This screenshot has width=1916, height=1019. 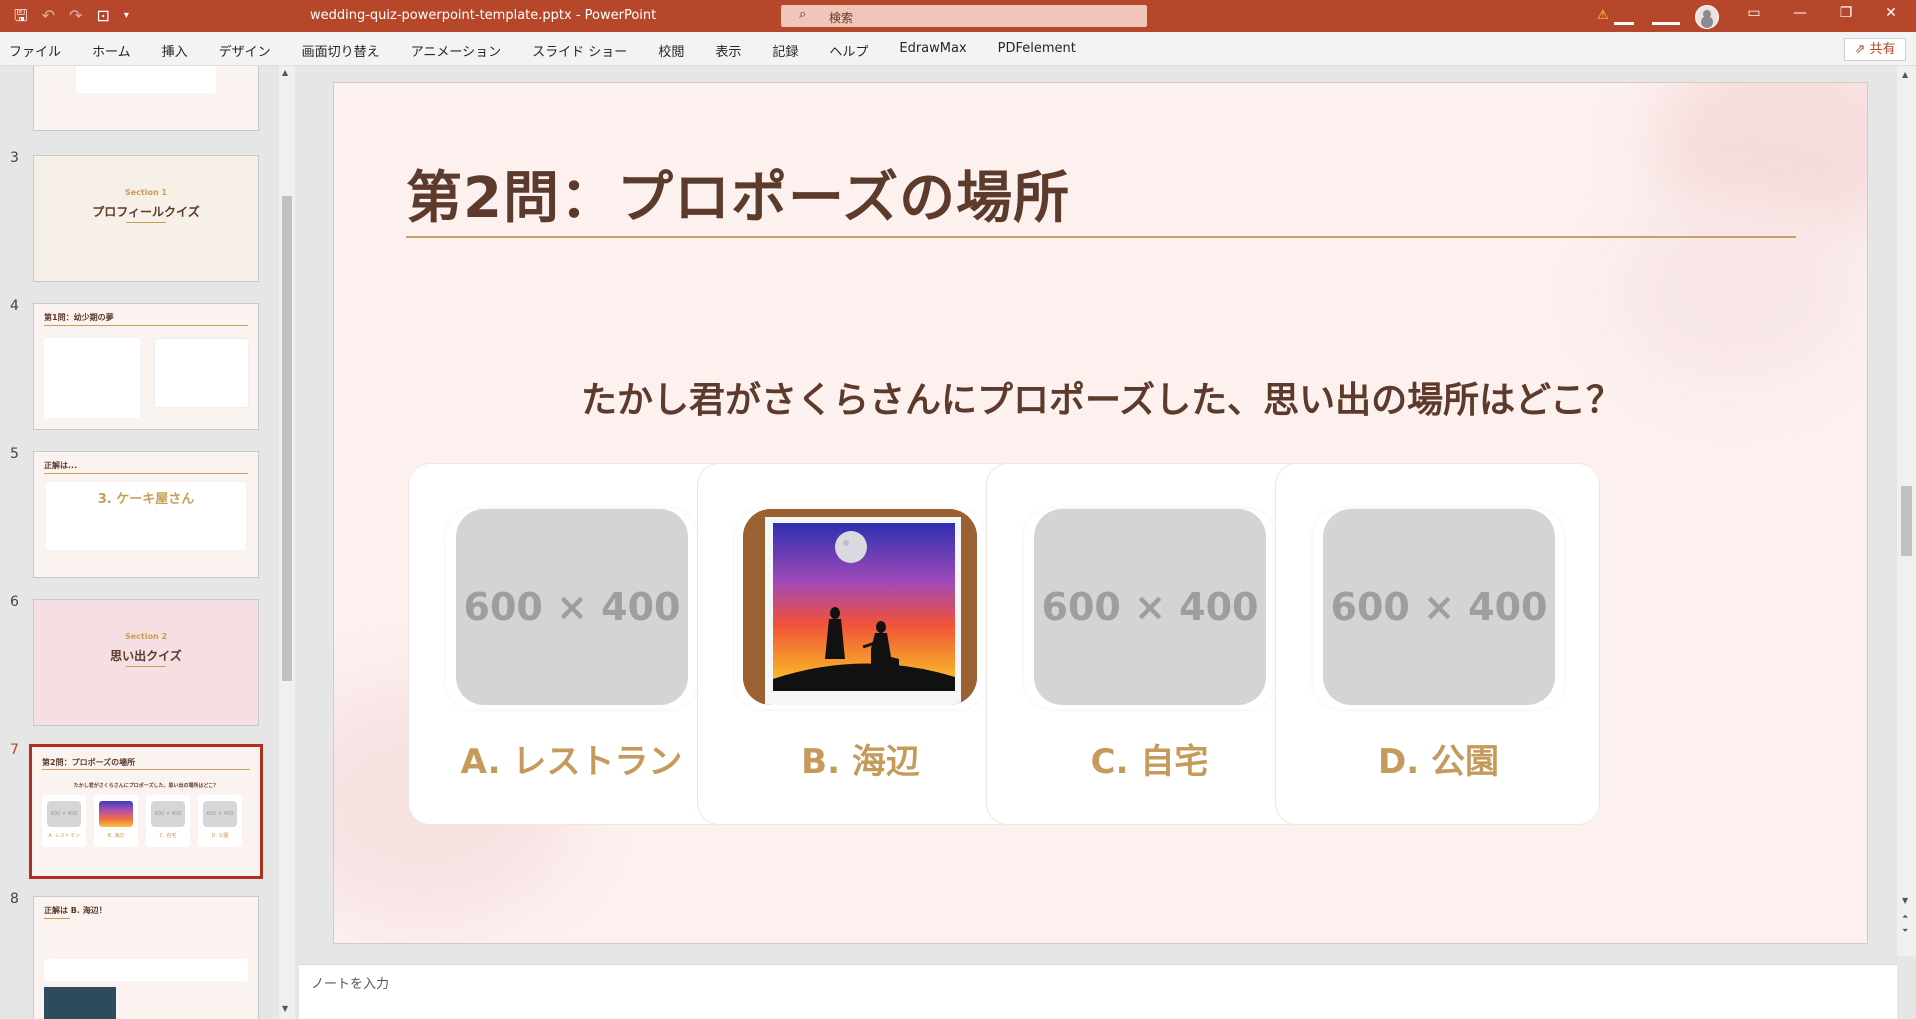 I want to click on editor-scrollbar: ▲ ▼ ⏶ ⏷, so click(x=1906, y=511).